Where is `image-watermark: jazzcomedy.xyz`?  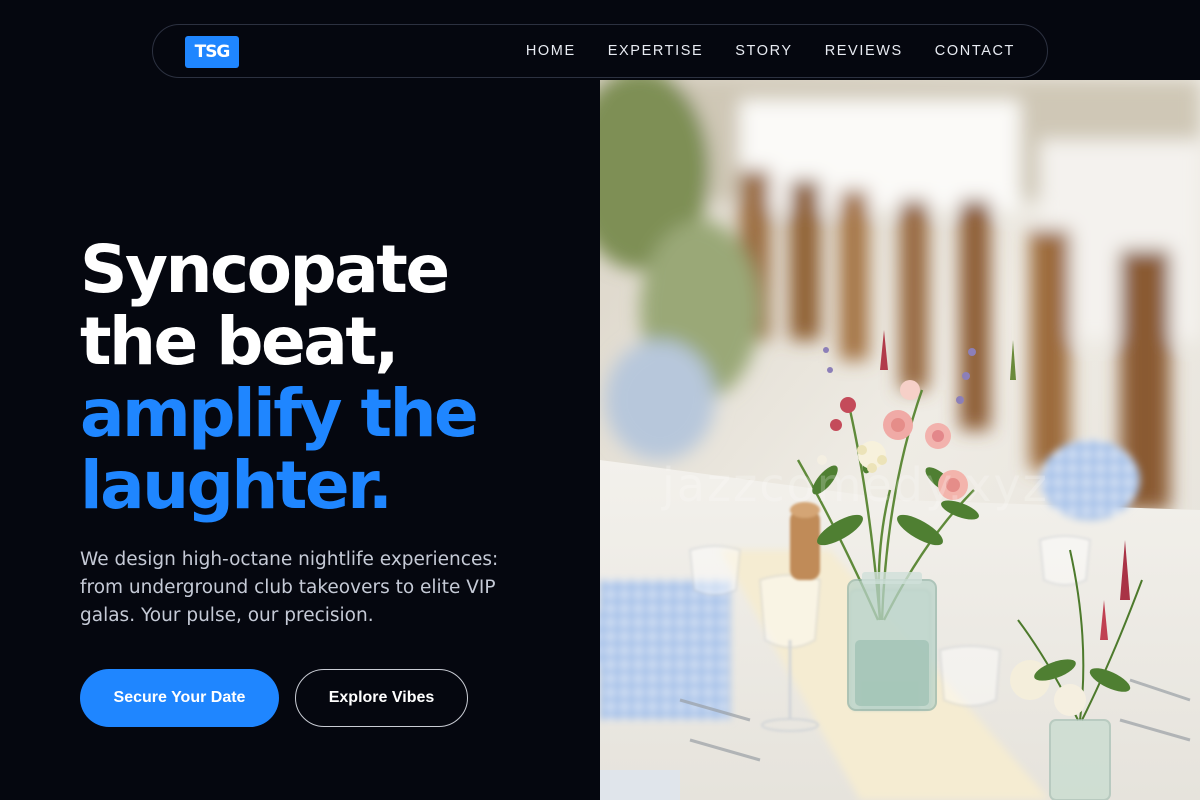
image-watermark: jazzcomedy.xyz is located at coordinates (855, 485).